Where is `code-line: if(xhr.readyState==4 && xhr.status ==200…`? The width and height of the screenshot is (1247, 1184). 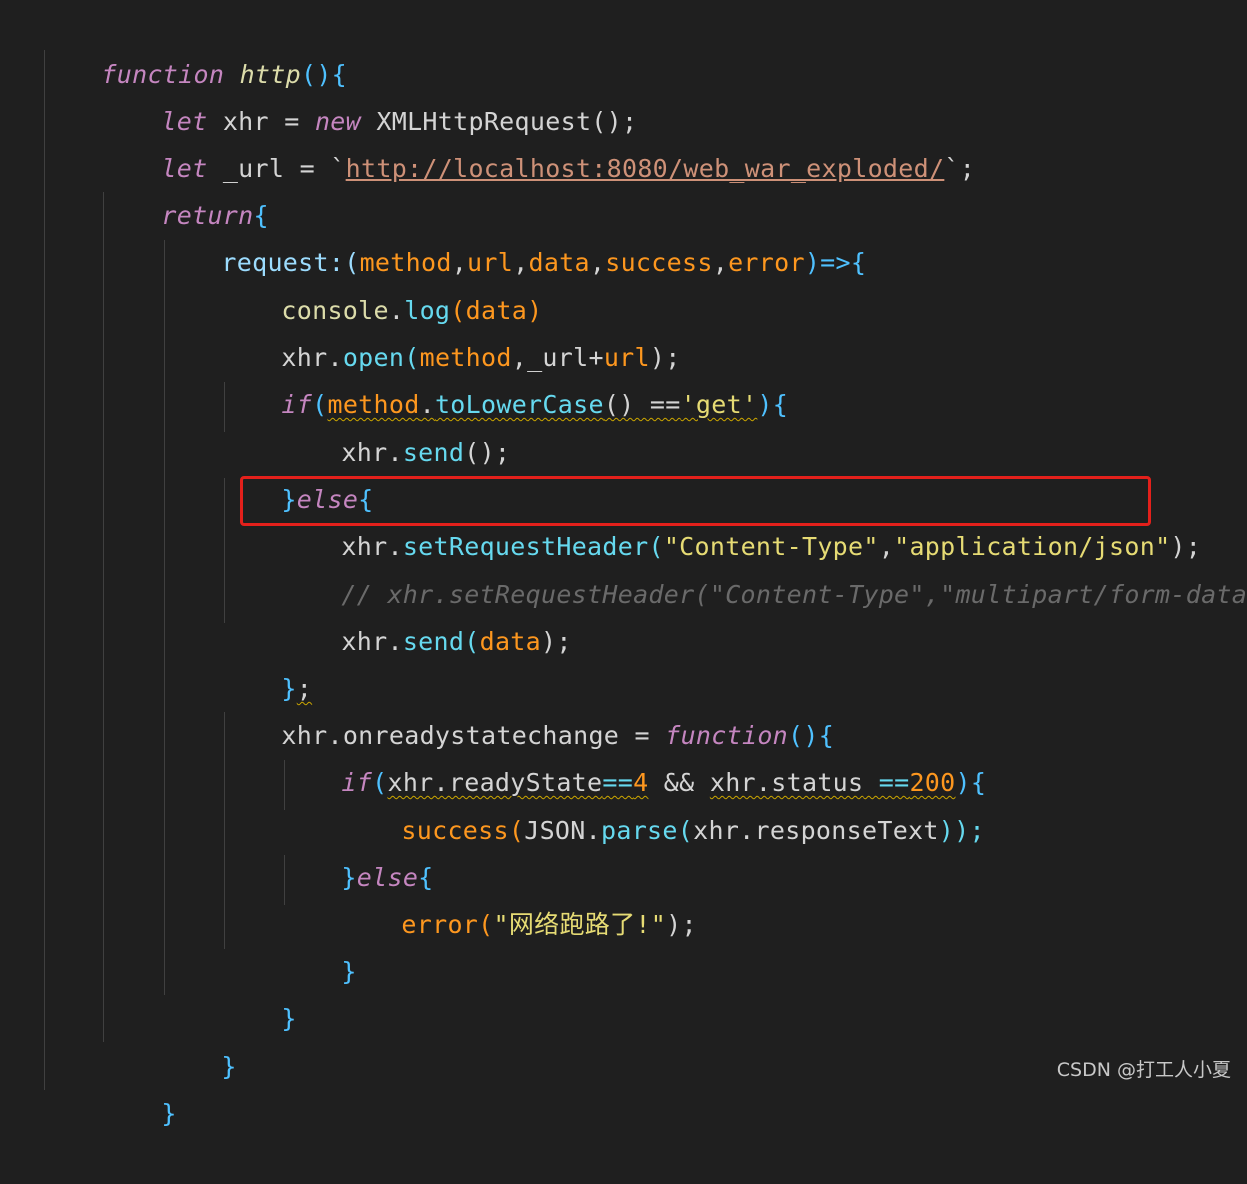
code-line: if(xhr.readyState==4 && xhr.status ==200… is located at coordinates (633, 754).